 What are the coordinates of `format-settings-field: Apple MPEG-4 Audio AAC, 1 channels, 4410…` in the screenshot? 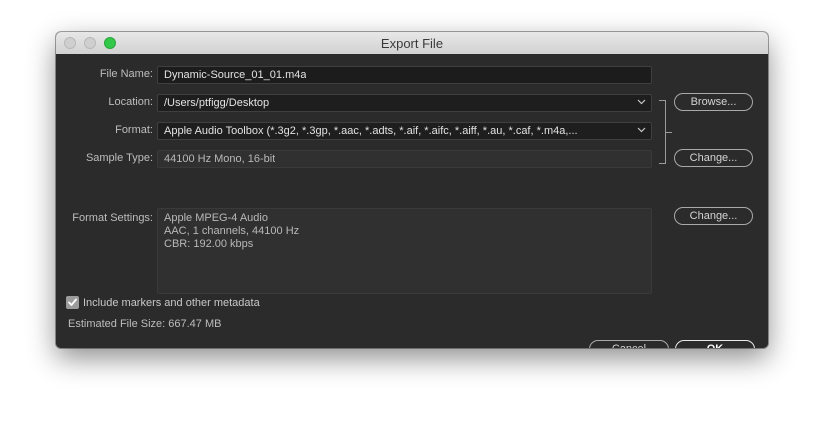 It's located at (404, 251).